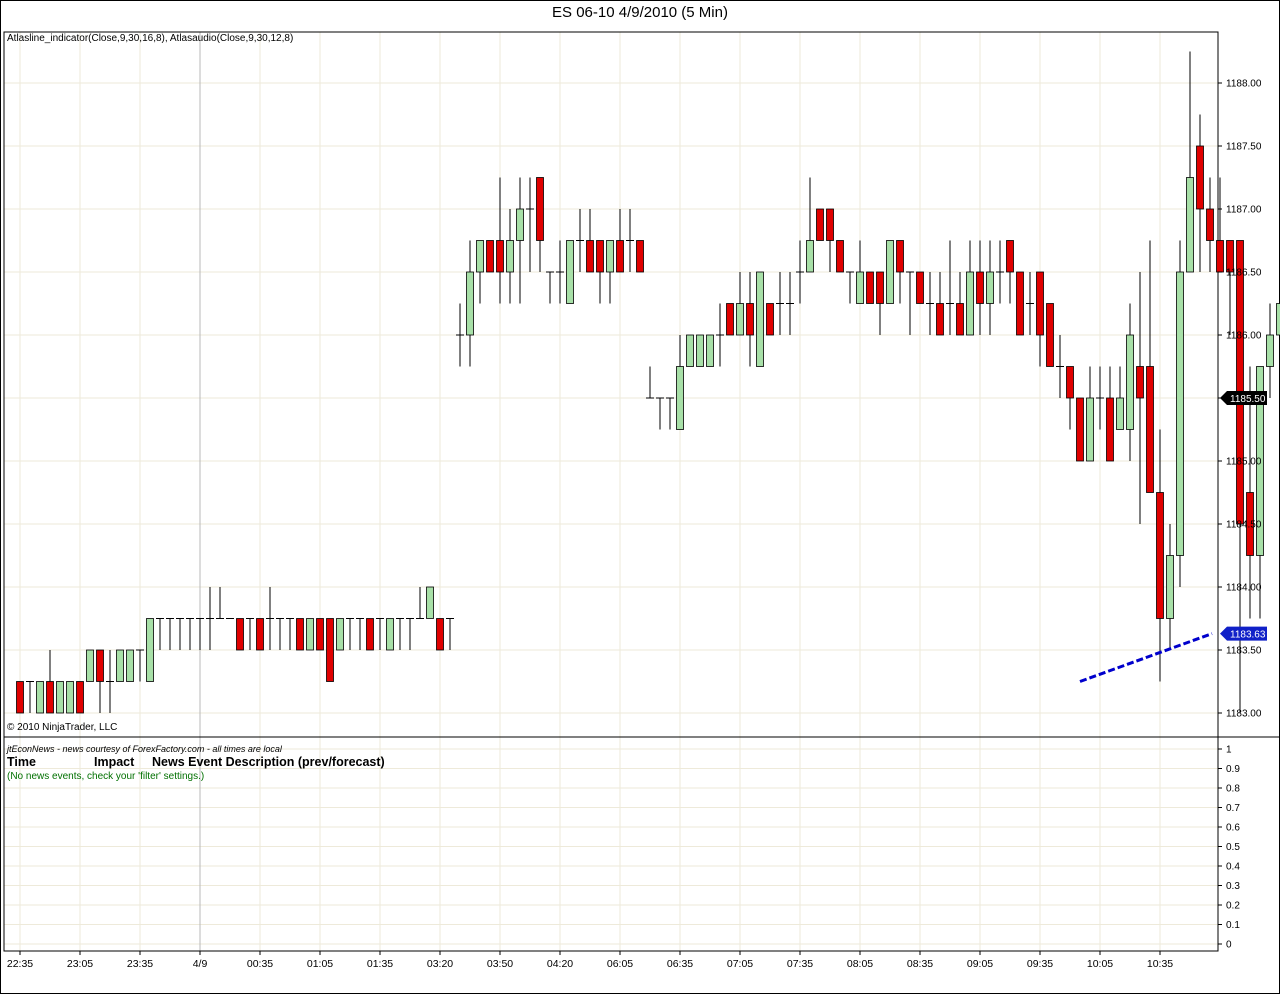 The height and width of the screenshot is (994, 1280). Describe the element at coordinates (1233, 789) in the screenshot. I see `lower-y-tick-label: 0.8` at that location.